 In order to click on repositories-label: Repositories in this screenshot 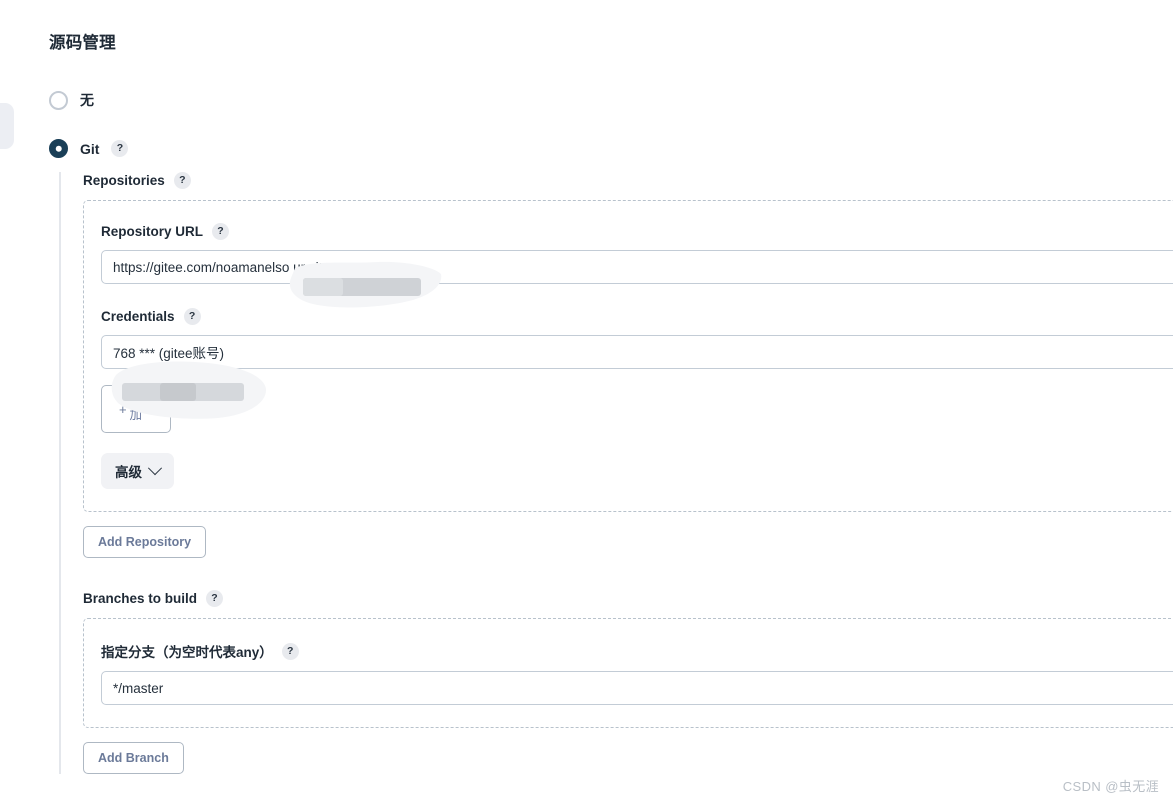, I will do `click(124, 180)`.